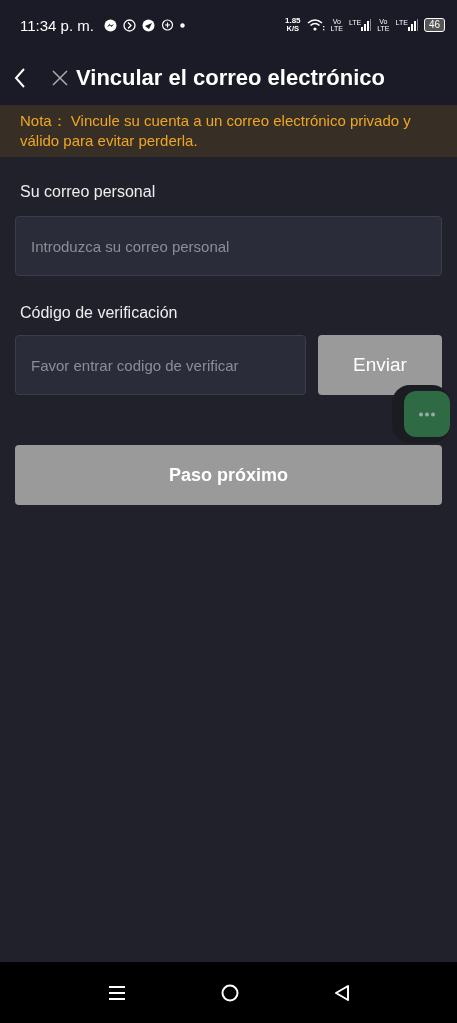 Image resolution: width=457 pixels, height=1023 pixels. I want to click on app-icon, so click(148, 25).